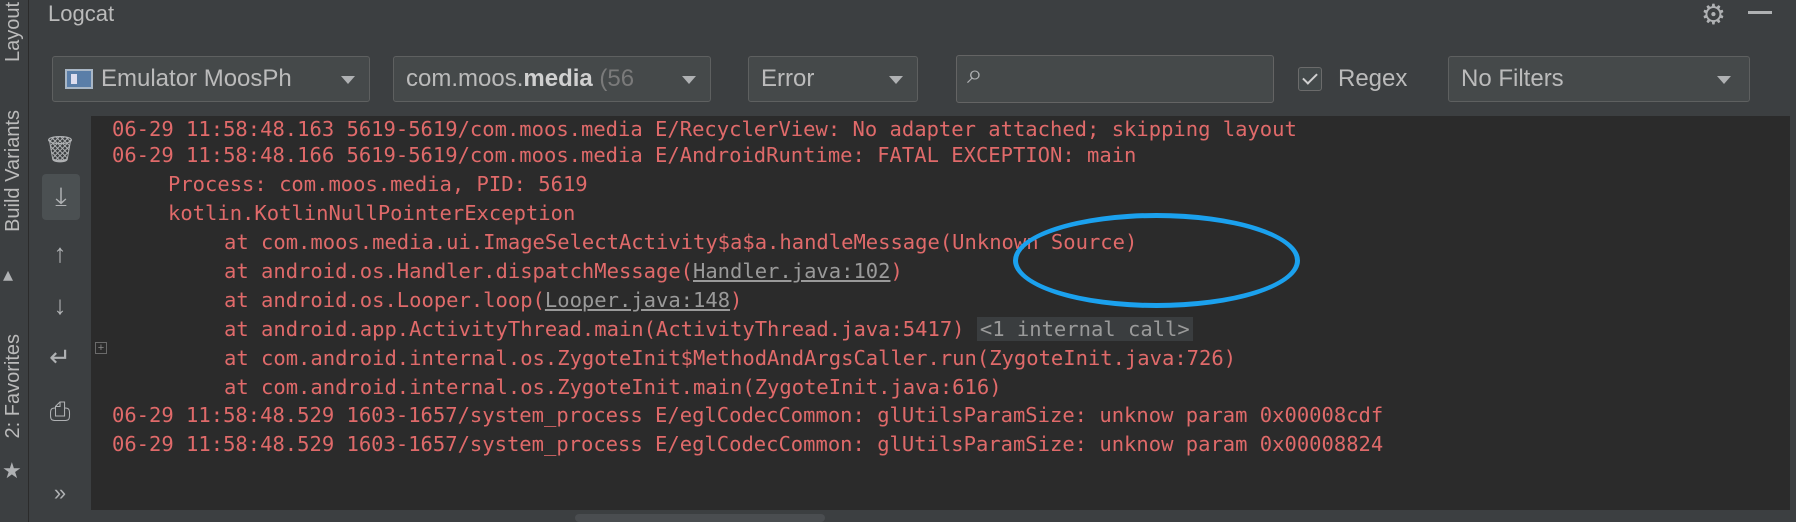  I want to click on process-prefix: com.moos., so click(465, 78).